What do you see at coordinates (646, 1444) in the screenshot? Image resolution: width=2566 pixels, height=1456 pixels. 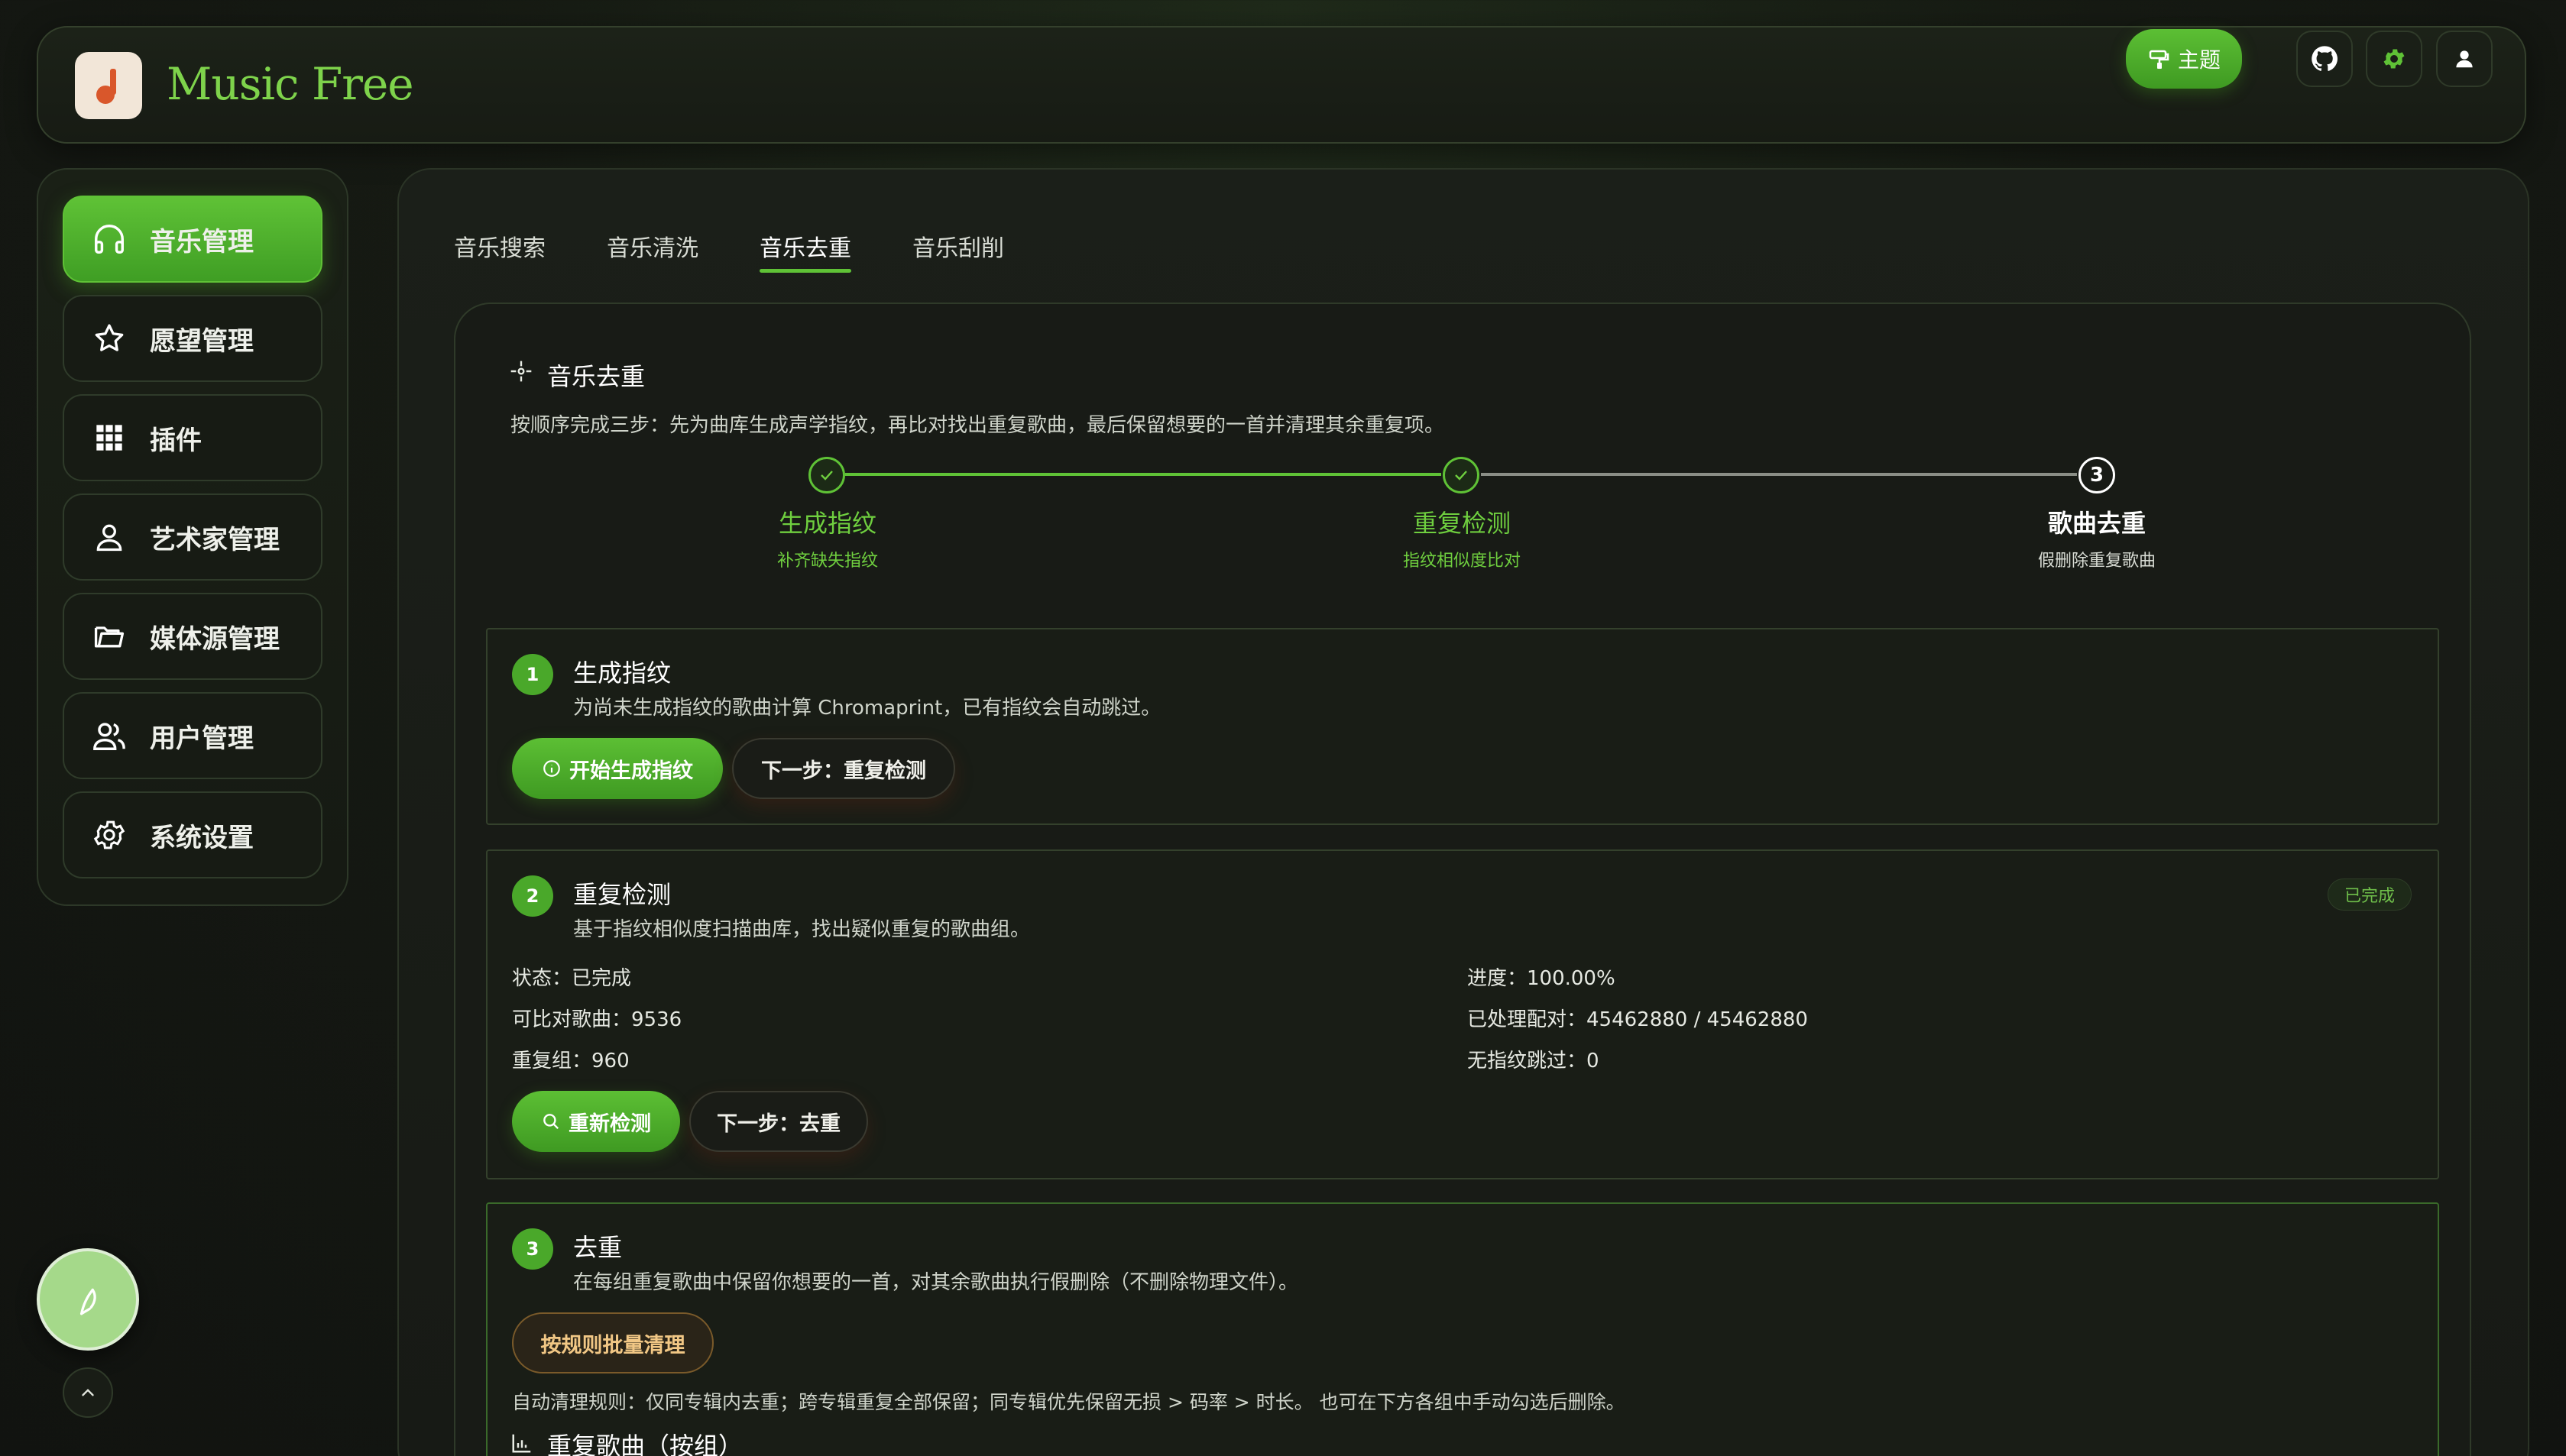 I see `duplicate-groups-title: 重复歌曲（按组）` at bounding box center [646, 1444].